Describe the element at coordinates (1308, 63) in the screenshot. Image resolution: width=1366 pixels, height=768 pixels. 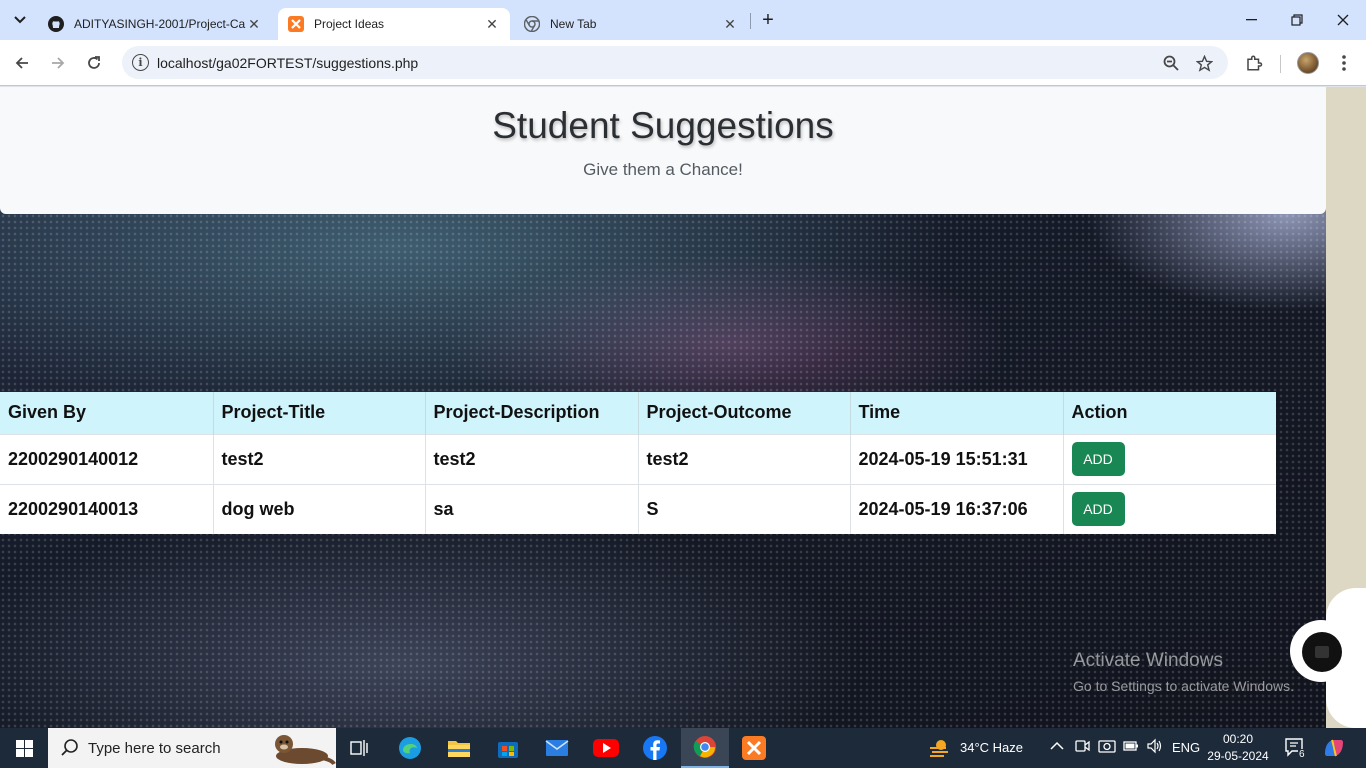
I see `profile-avatar` at that location.